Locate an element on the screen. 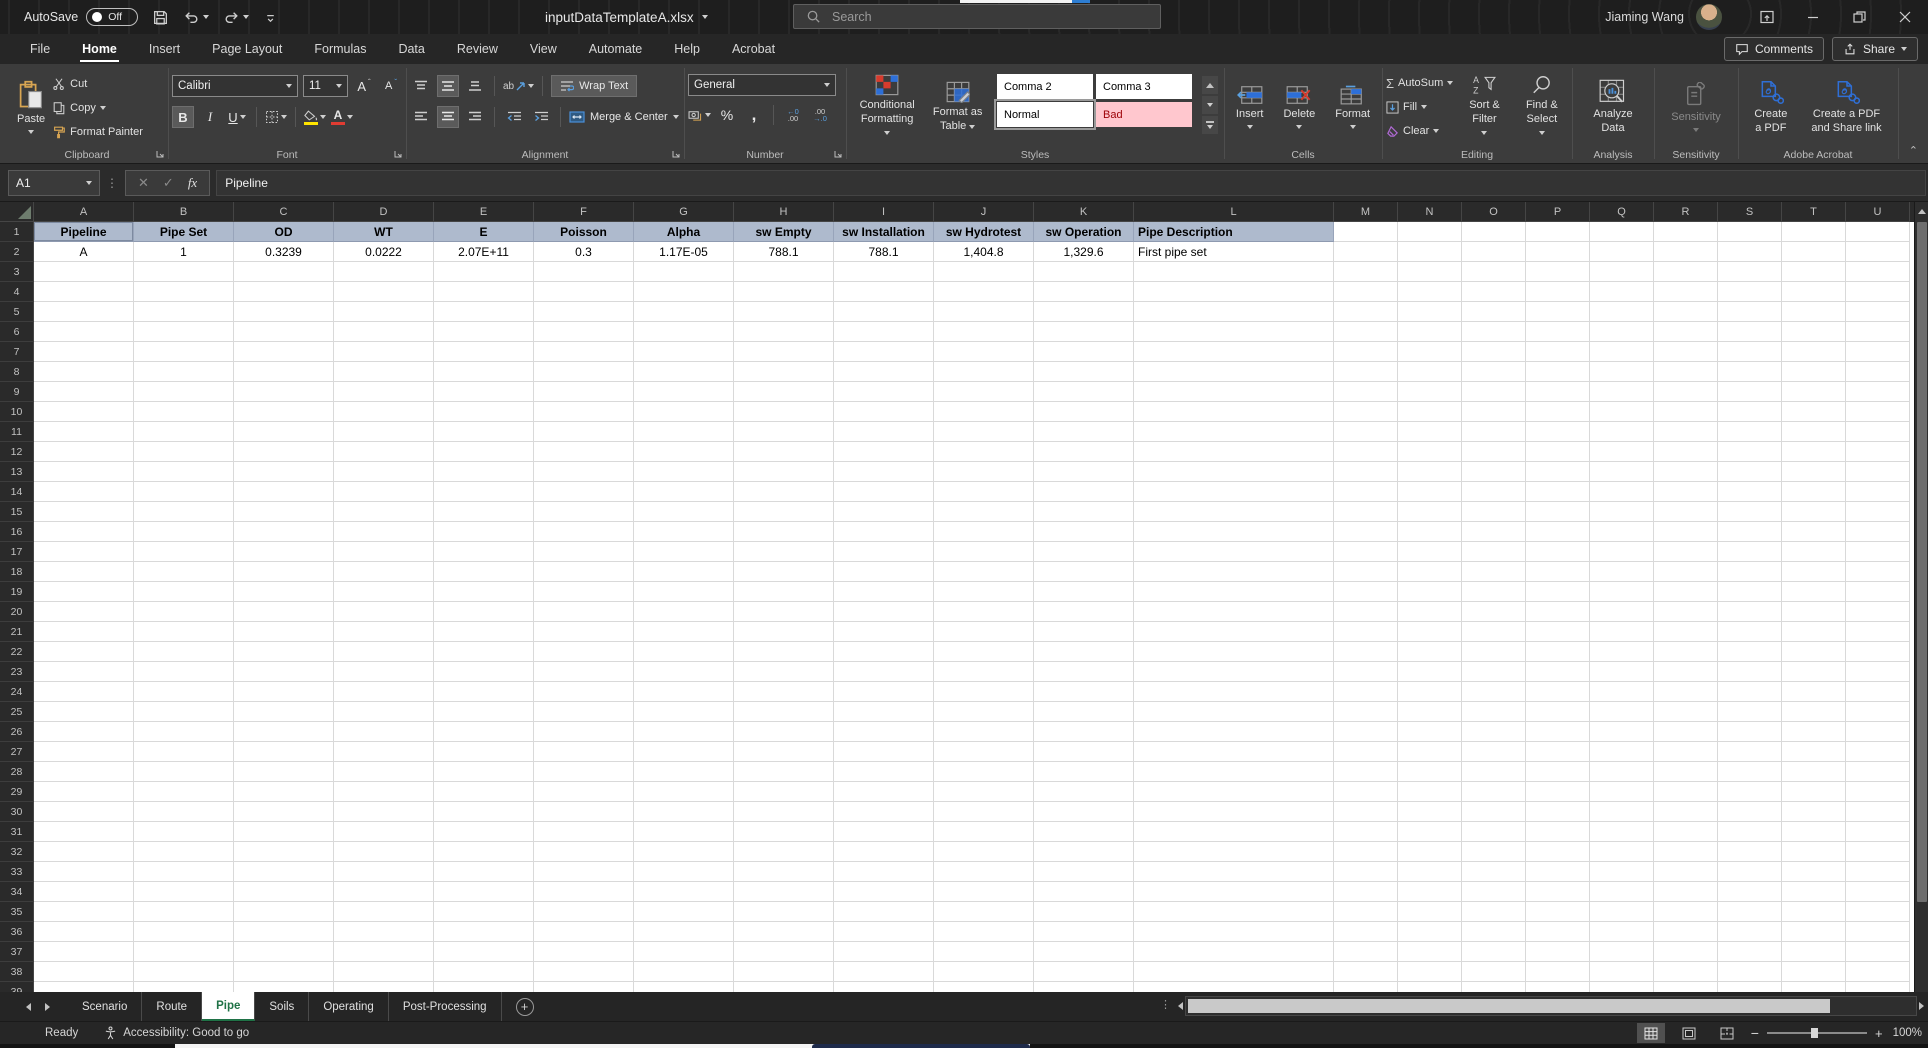 The image size is (1928, 1048). cell-P33 is located at coordinates (1558, 872).